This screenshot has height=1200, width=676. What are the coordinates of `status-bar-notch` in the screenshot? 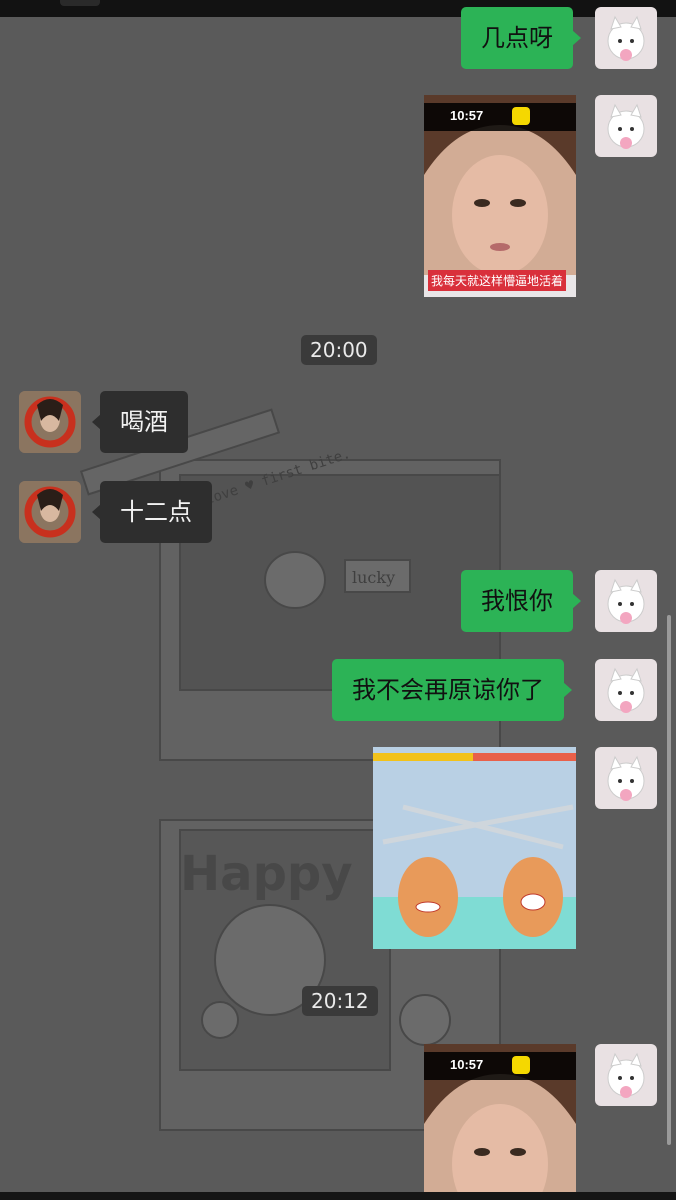 It's located at (80, 3).